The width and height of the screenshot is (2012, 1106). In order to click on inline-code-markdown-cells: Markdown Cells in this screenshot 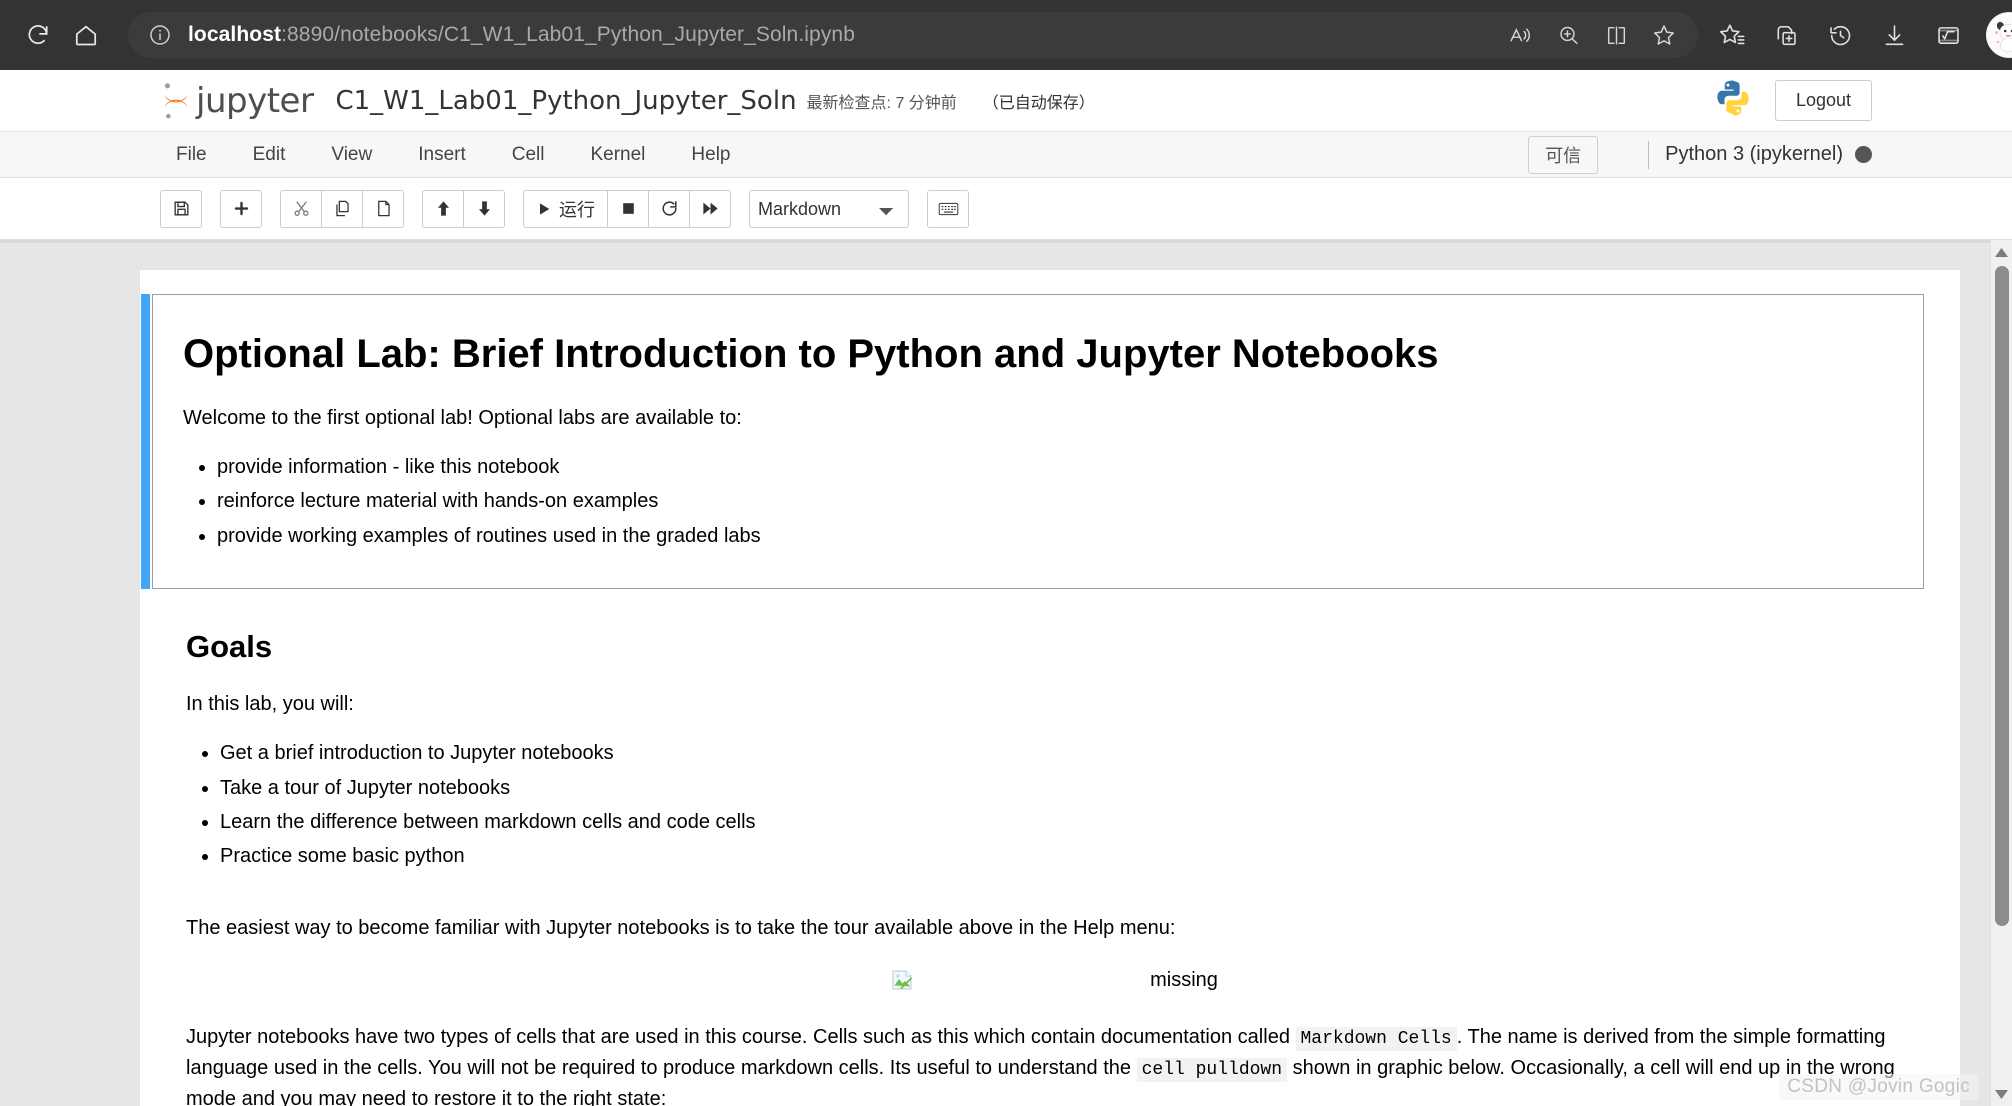, I will do `click(1376, 1038)`.